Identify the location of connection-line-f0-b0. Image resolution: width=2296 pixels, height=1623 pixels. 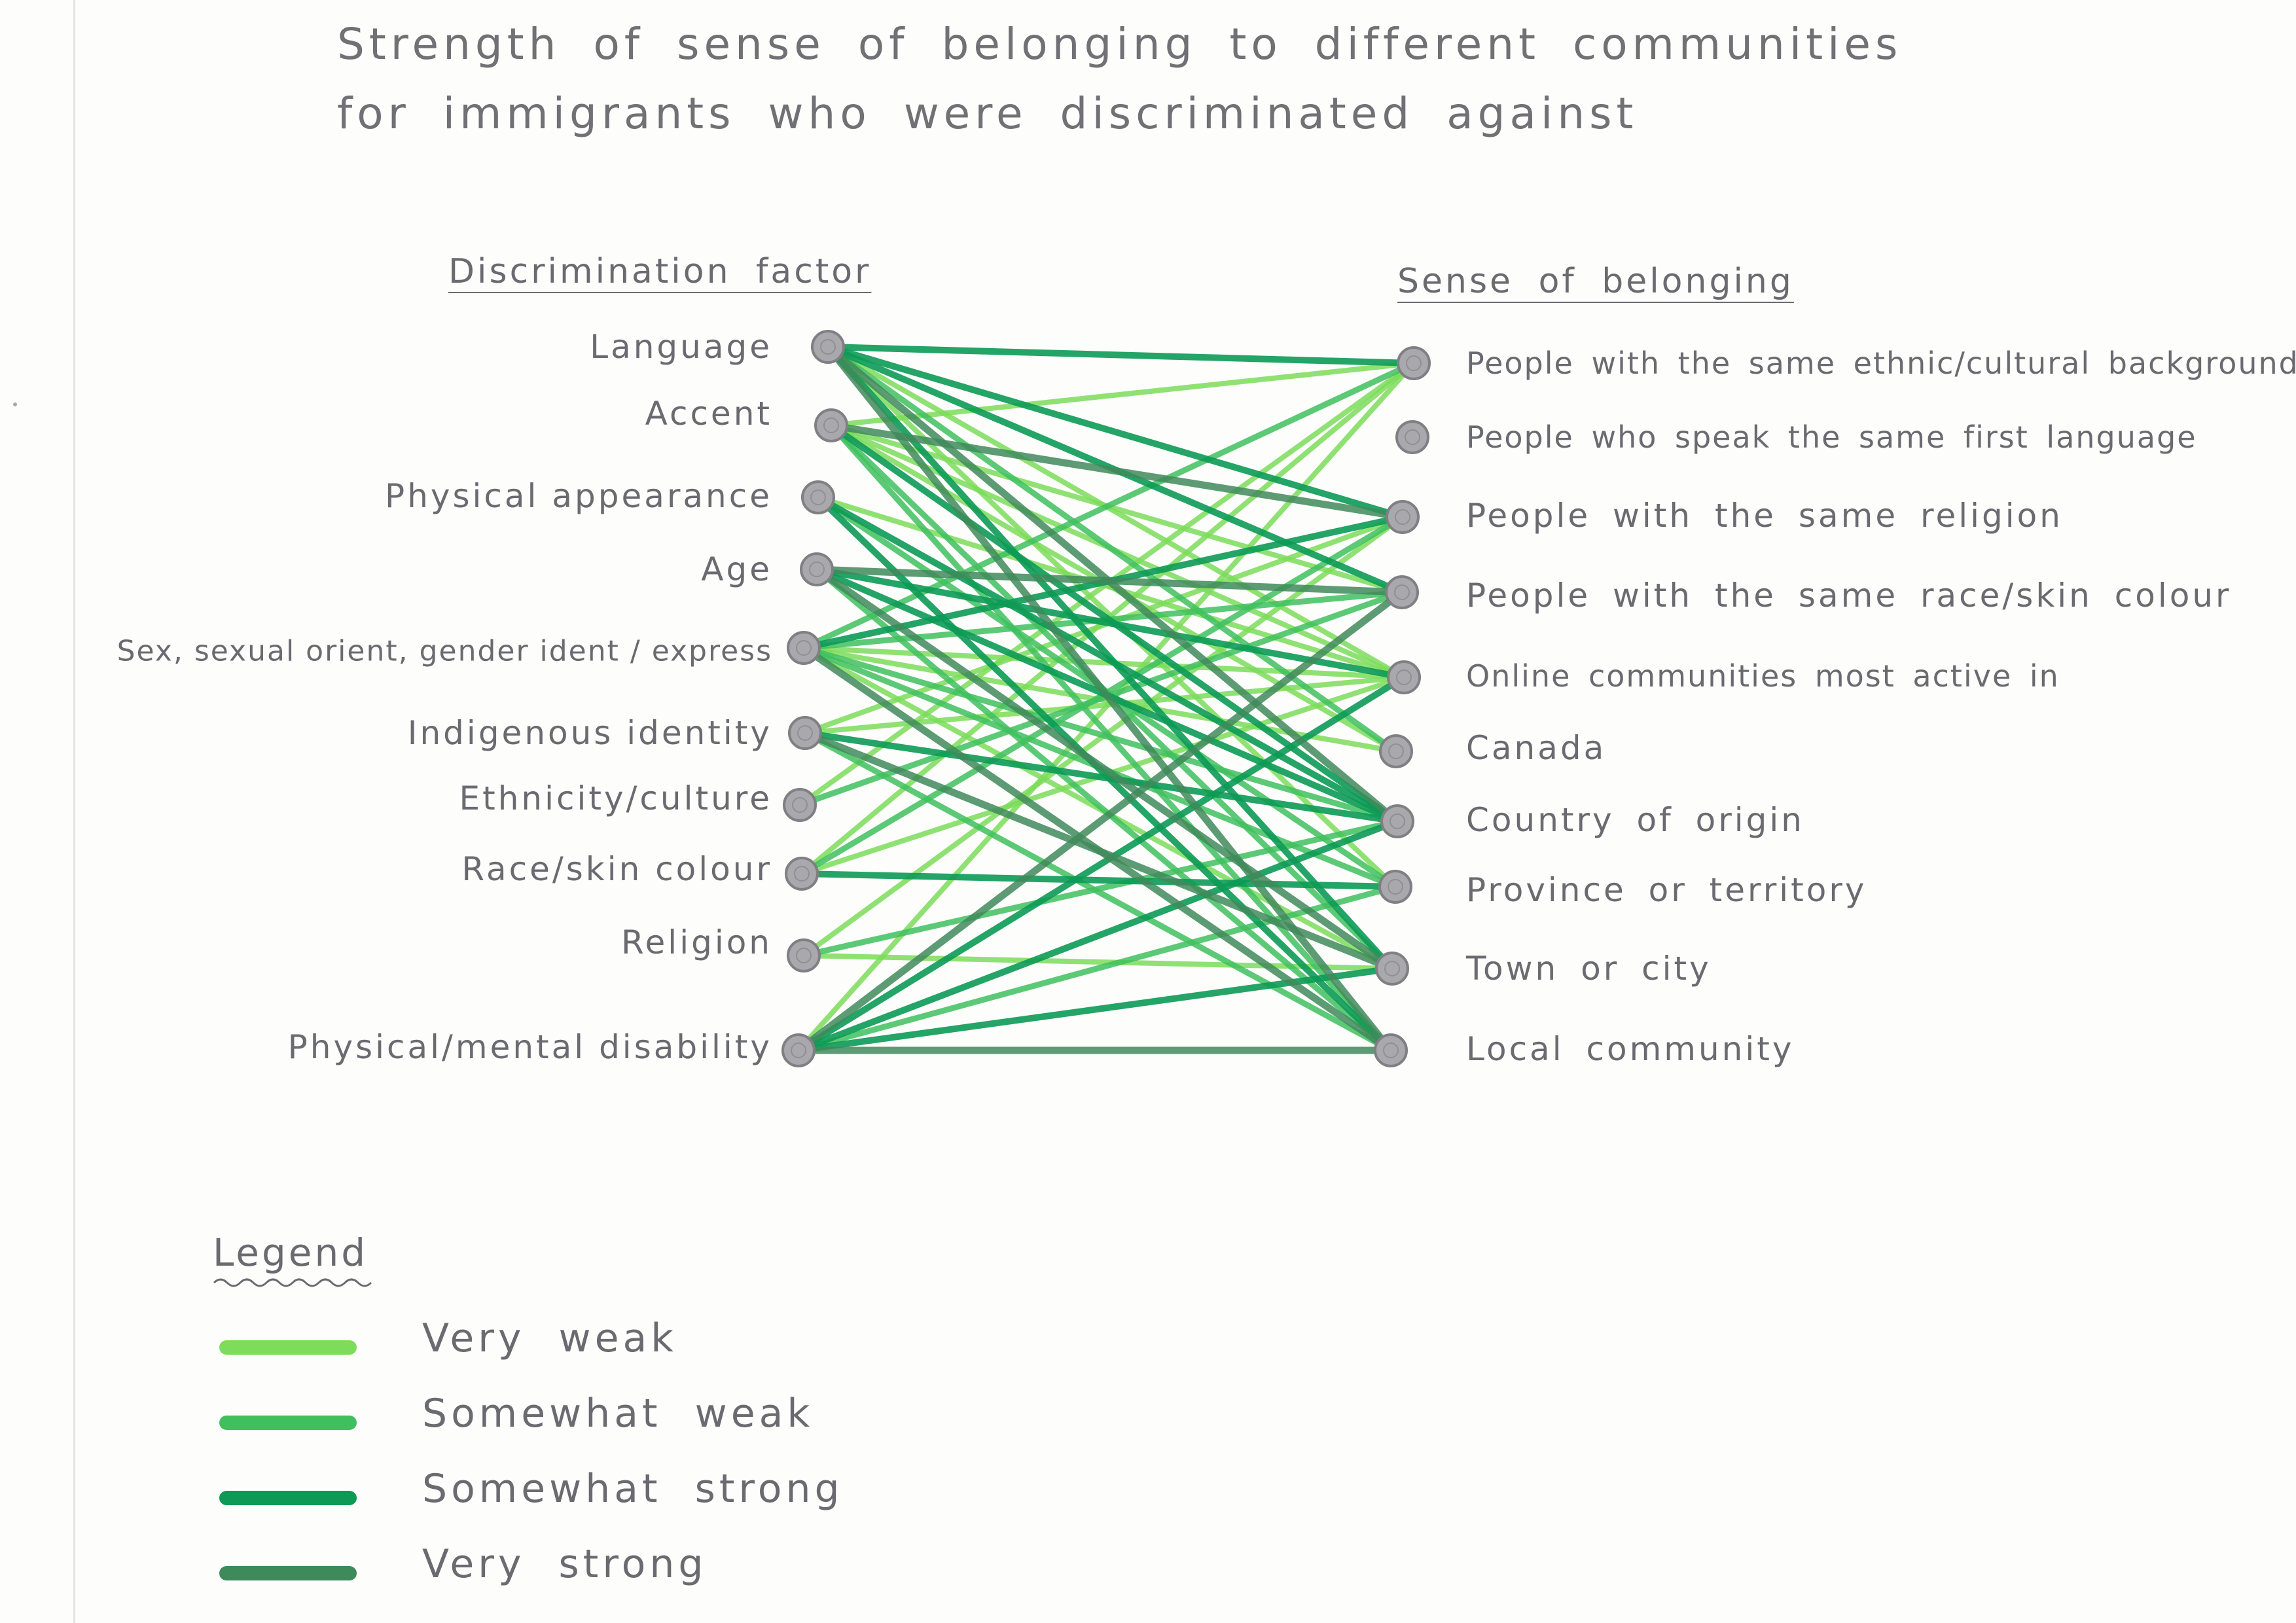
(1121, 355).